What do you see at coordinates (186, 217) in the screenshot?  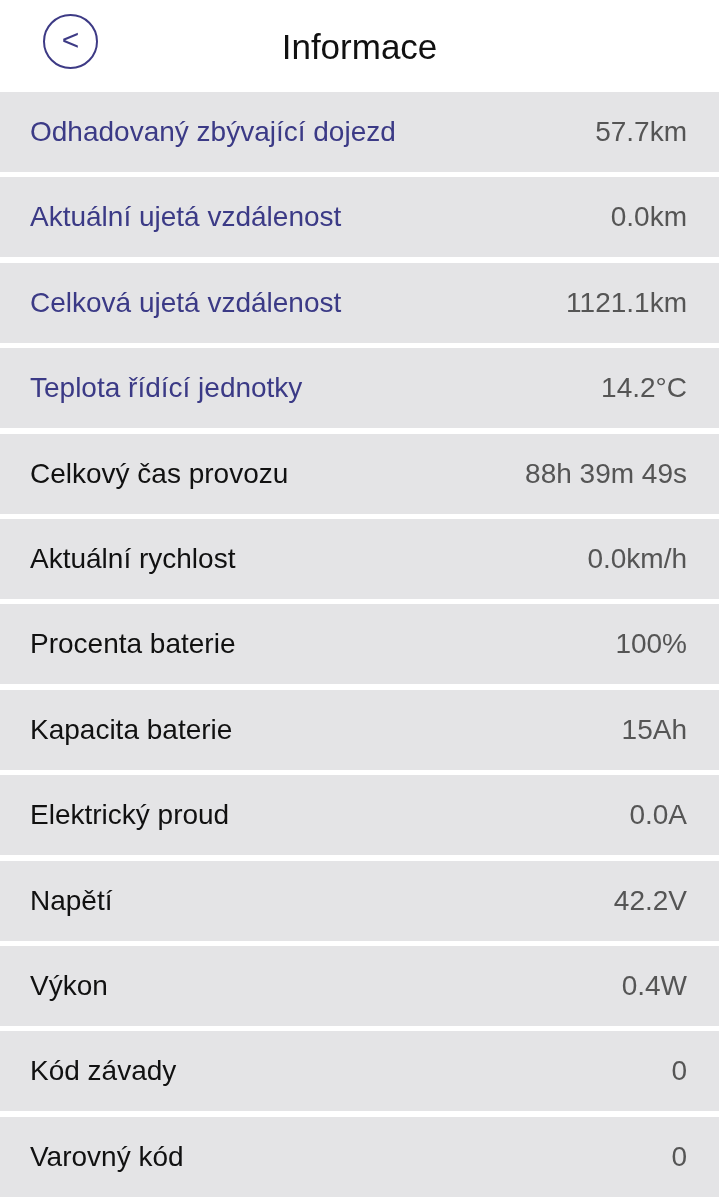 I see `row-label: Aktuální ujetá vzdálenost` at bounding box center [186, 217].